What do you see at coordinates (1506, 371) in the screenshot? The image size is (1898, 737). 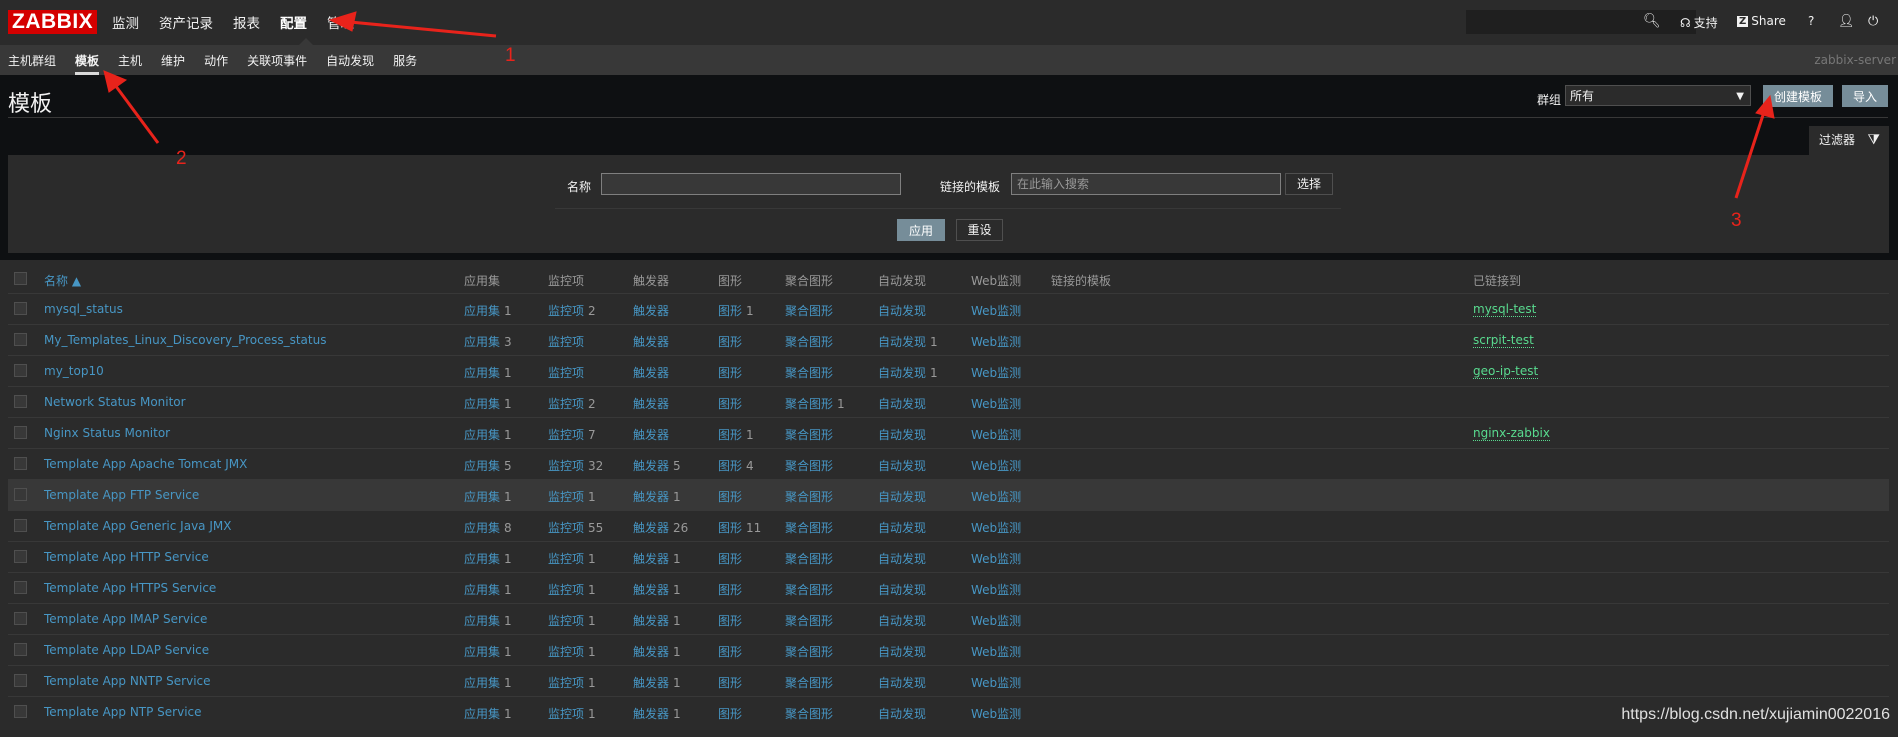 I see `linked-host-link: geo-ip-test` at bounding box center [1506, 371].